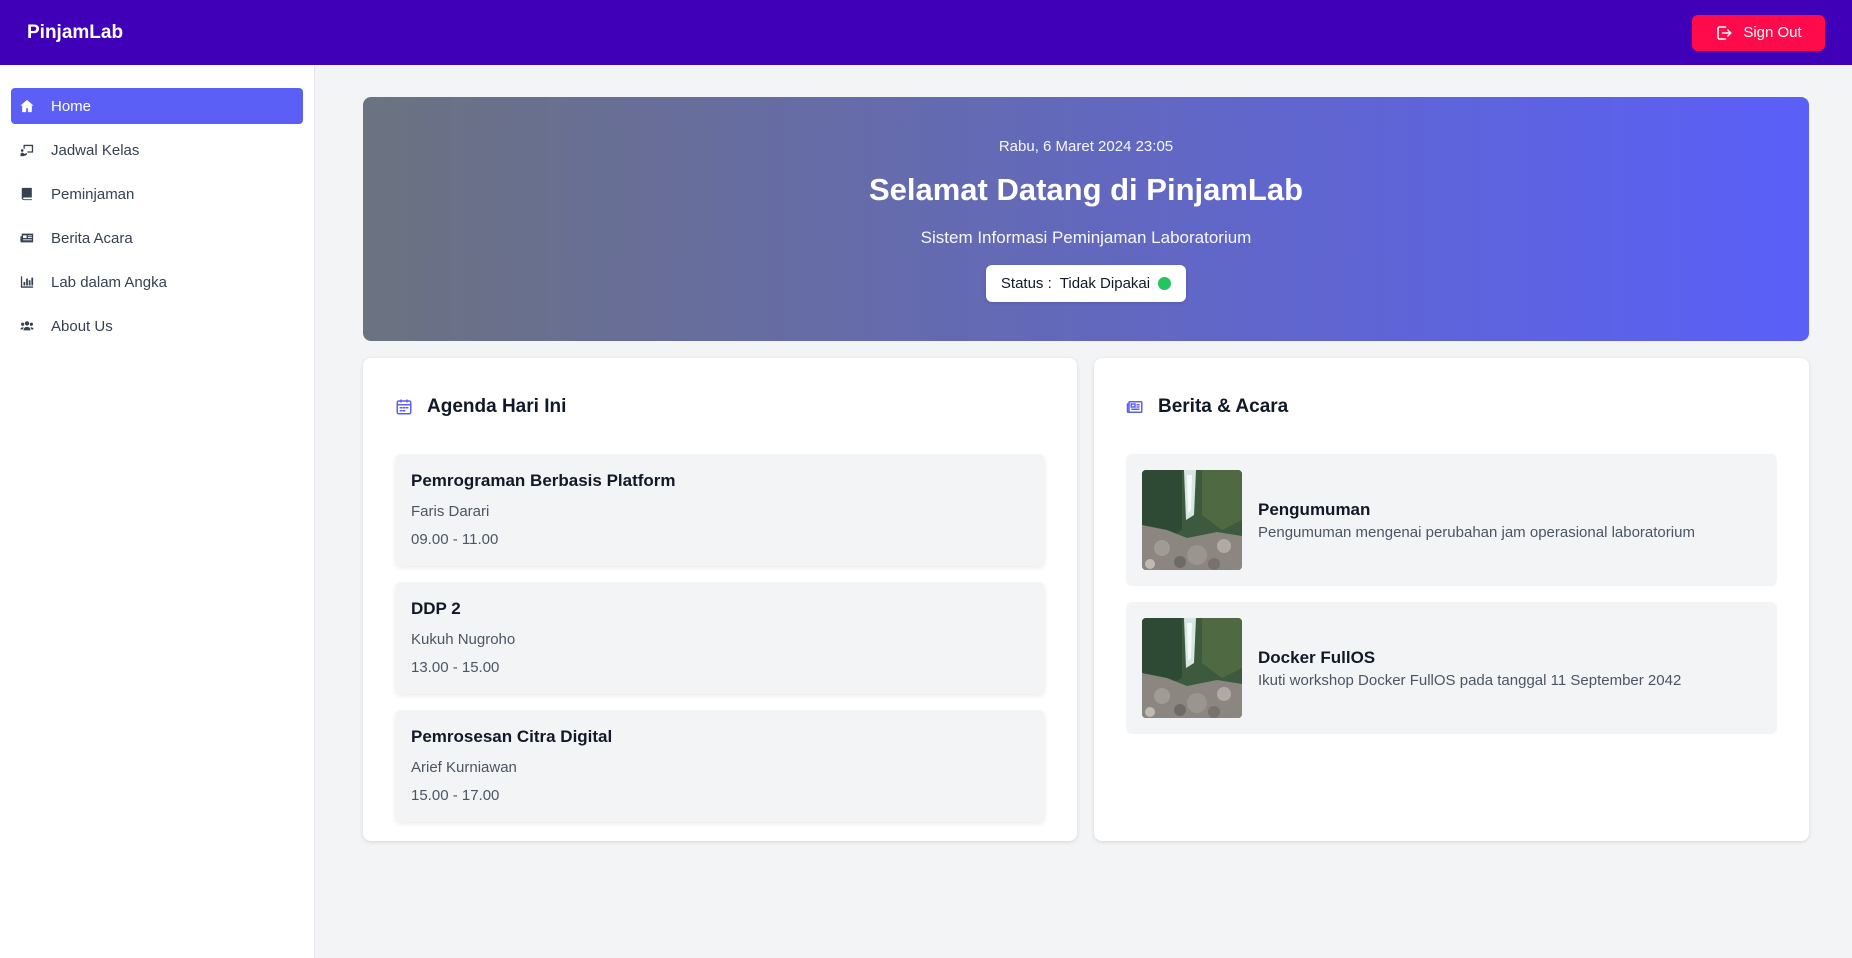 The width and height of the screenshot is (1852, 958). What do you see at coordinates (157, 150) in the screenshot?
I see `sidebar-item-jadwal-kelas: Jadwal Kelas` at bounding box center [157, 150].